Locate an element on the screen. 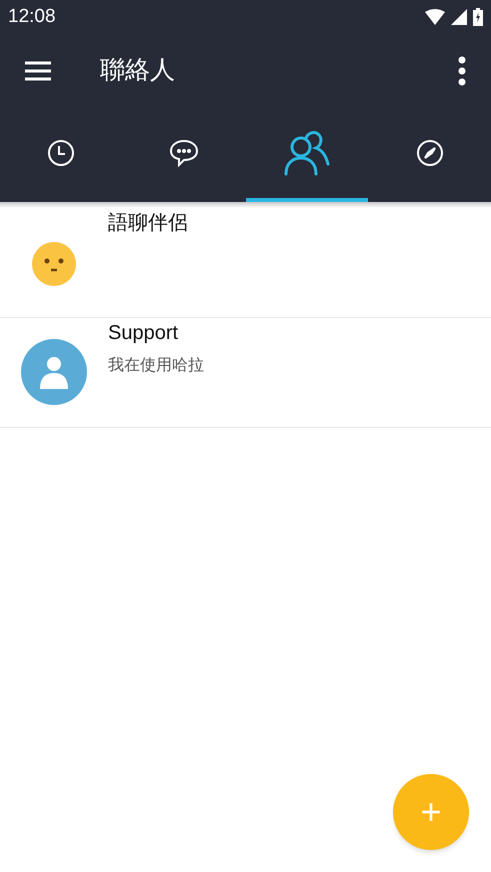  contact-row: 語聊伴侶 is located at coordinates (245, 263).